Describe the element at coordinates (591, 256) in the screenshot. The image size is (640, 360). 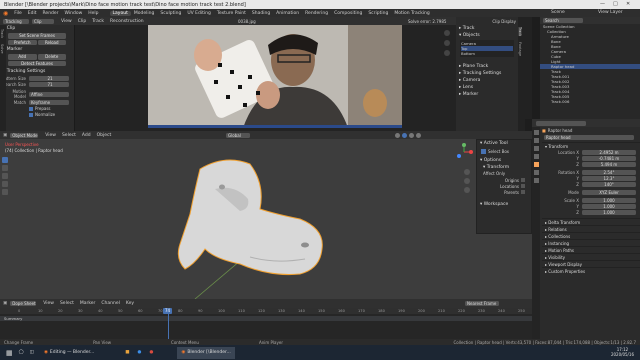
I see `property-section-header: ▸ Visibility` at that location.